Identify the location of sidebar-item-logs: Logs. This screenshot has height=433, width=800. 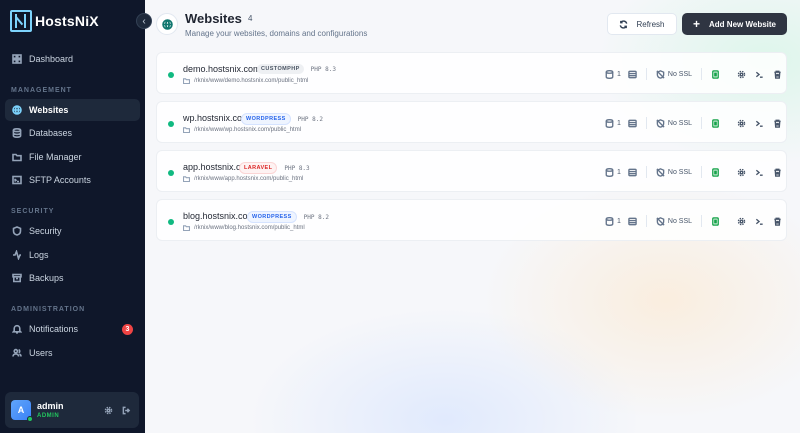
(72, 255).